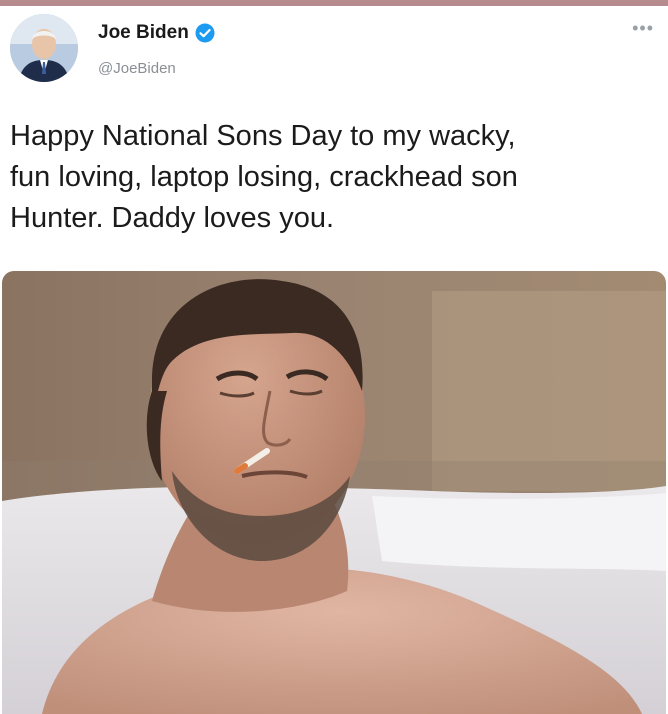 The width and height of the screenshot is (668, 714). I want to click on author-name-row: Joe Biden, so click(156, 33).